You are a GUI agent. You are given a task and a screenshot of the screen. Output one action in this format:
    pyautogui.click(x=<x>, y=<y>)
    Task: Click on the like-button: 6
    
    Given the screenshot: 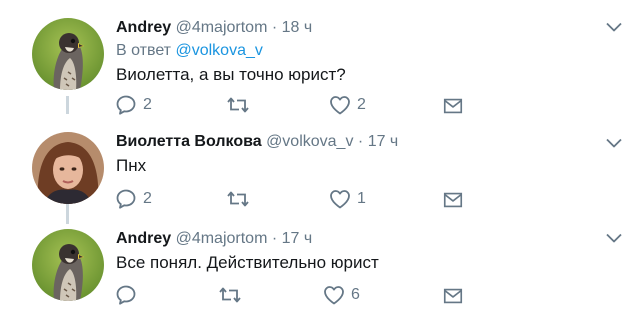 What is the action you would take?
    pyautogui.click(x=341, y=295)
    